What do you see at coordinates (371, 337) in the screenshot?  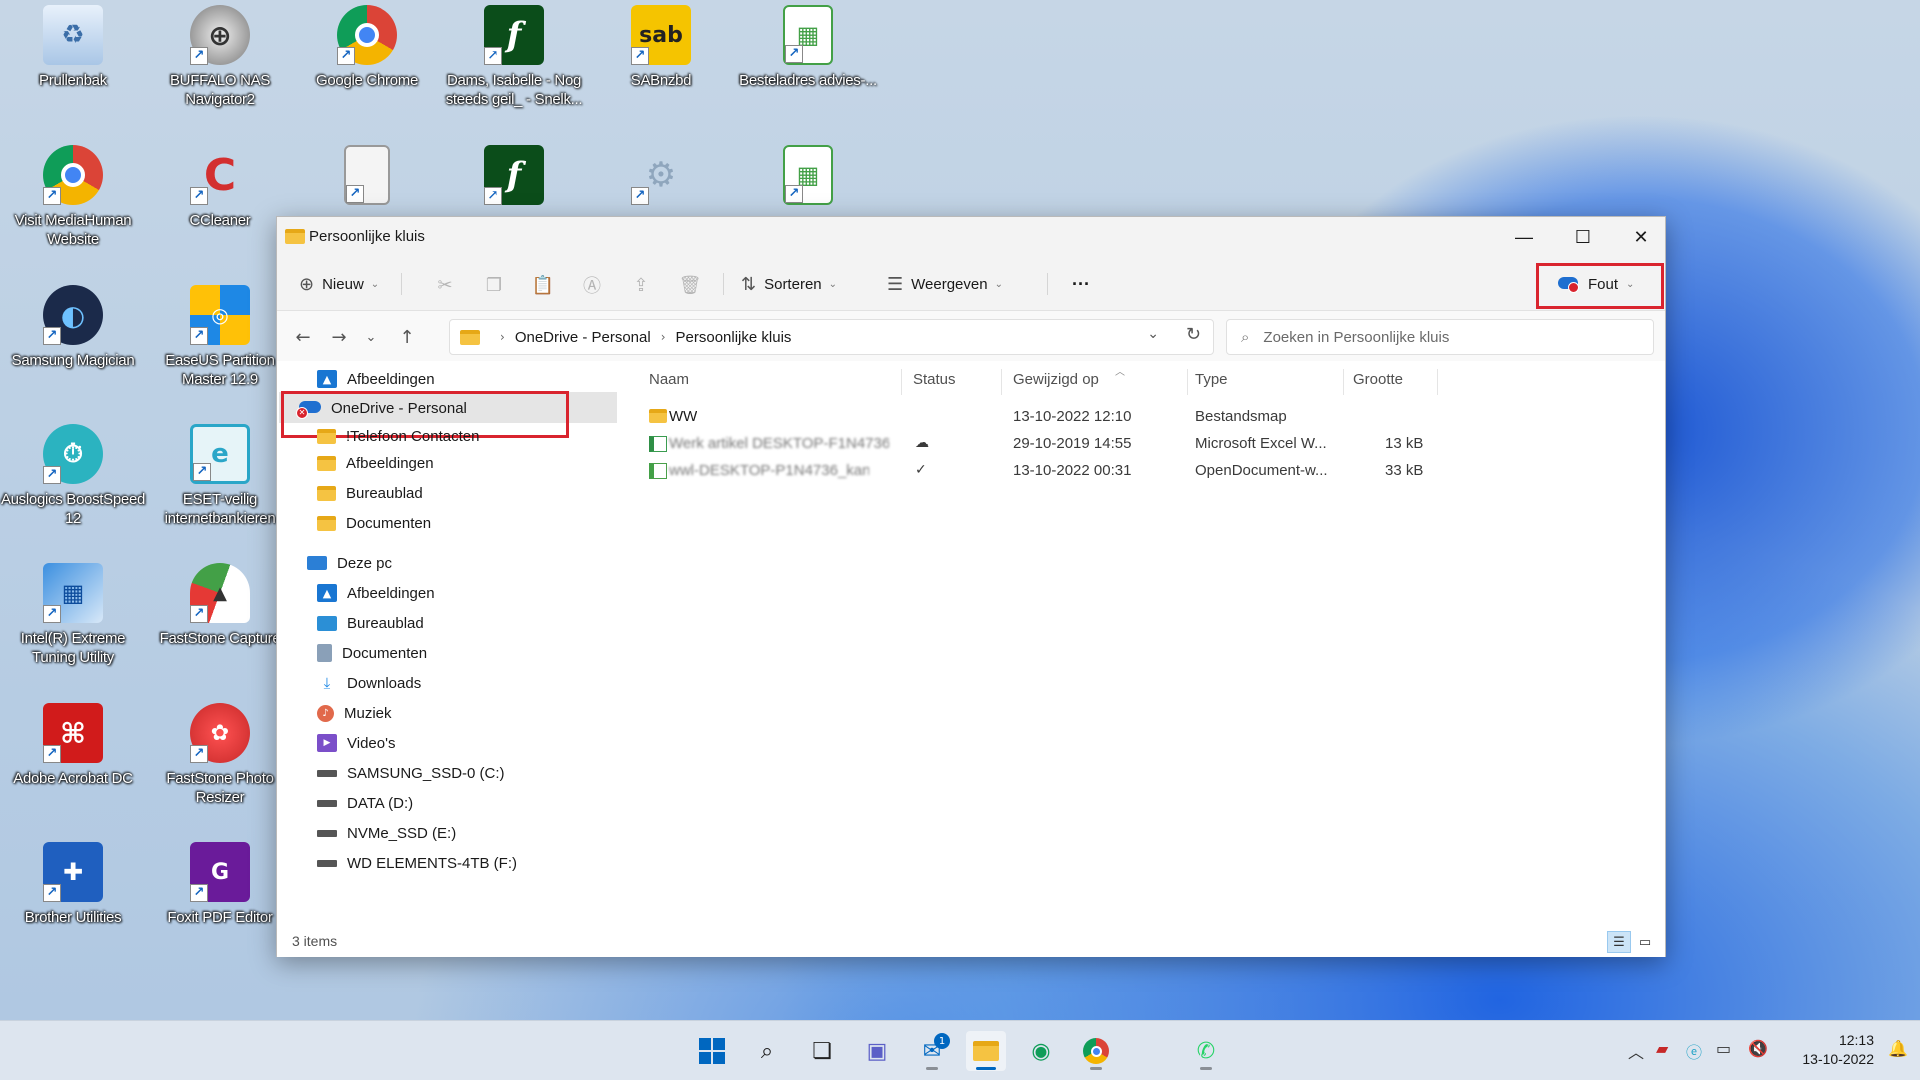 I see `recent-locations-button: ⌄` at bounding box center [371, 337].